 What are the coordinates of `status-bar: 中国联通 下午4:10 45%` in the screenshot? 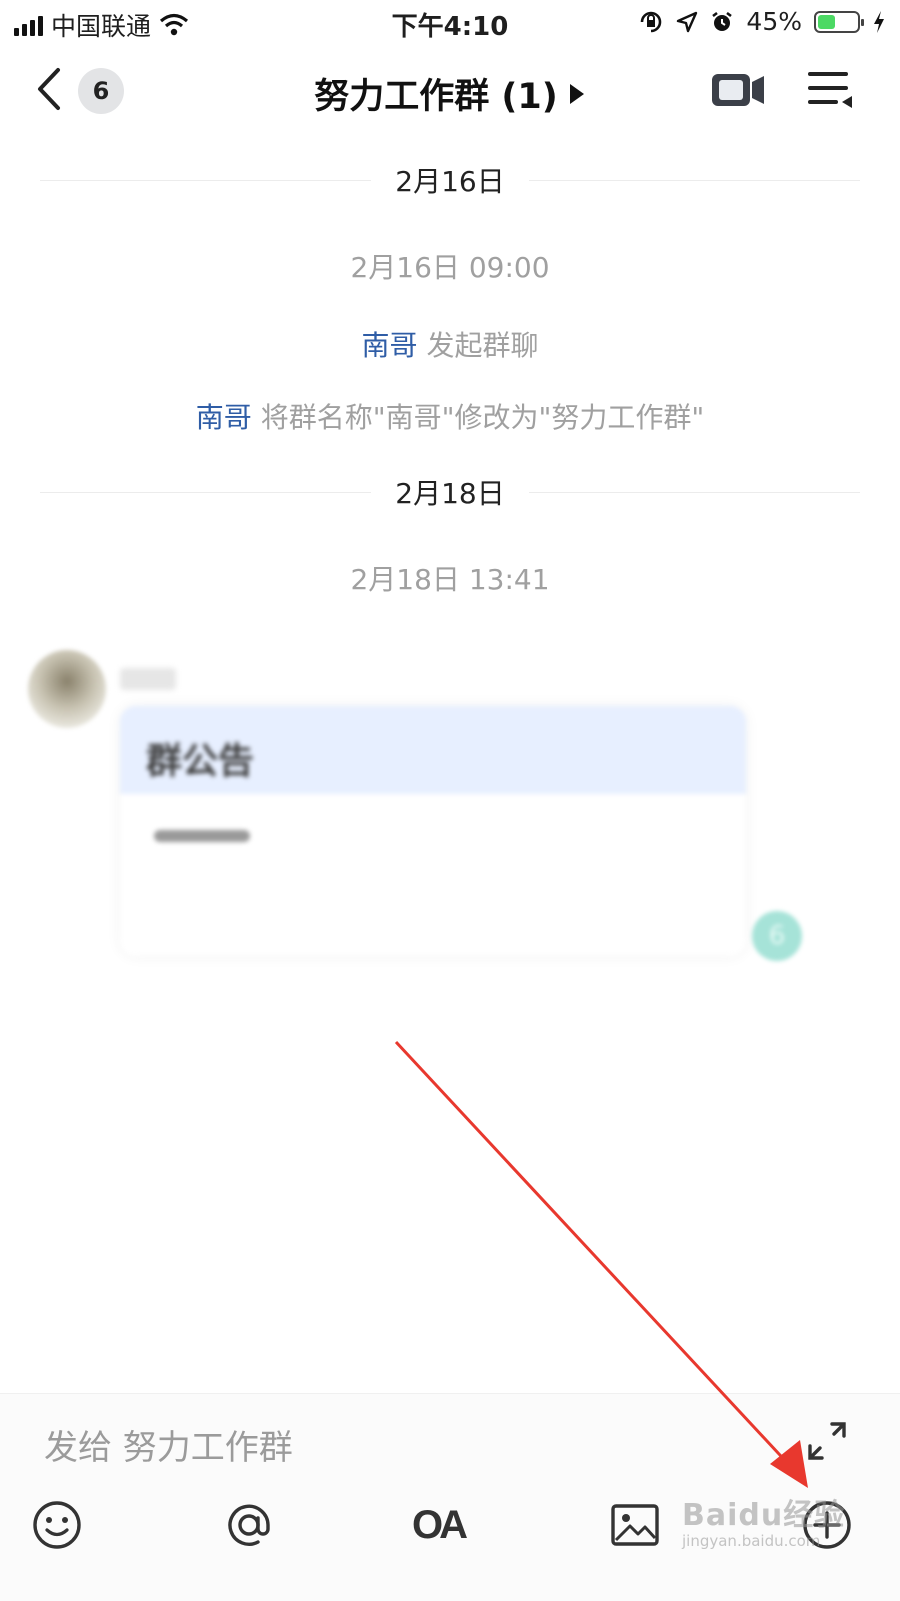 It's located at (450, 22).